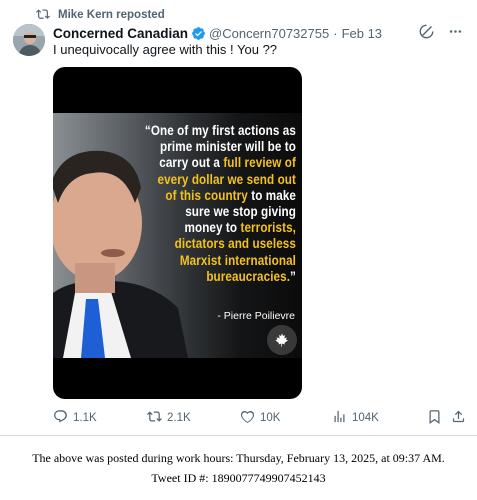 The image size is (477, 500). What do you see at coordinates (259, 163) in the screenshot?
I see `quote-highlight: full review of` at bounding box center [259, 163].